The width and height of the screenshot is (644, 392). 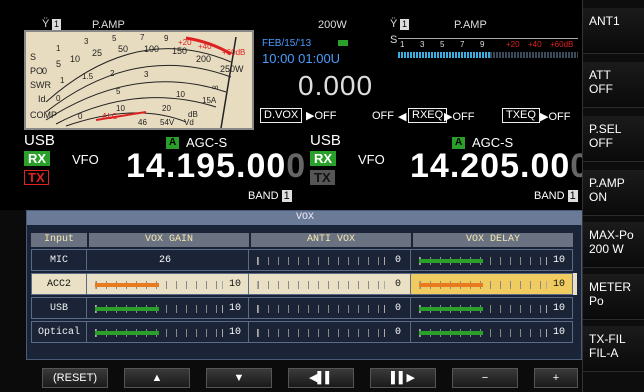 What do you see at coordinates (43, 115) in the screenshot?
I see `meter-label-comp: COMP` at bounding box center [43, 115].